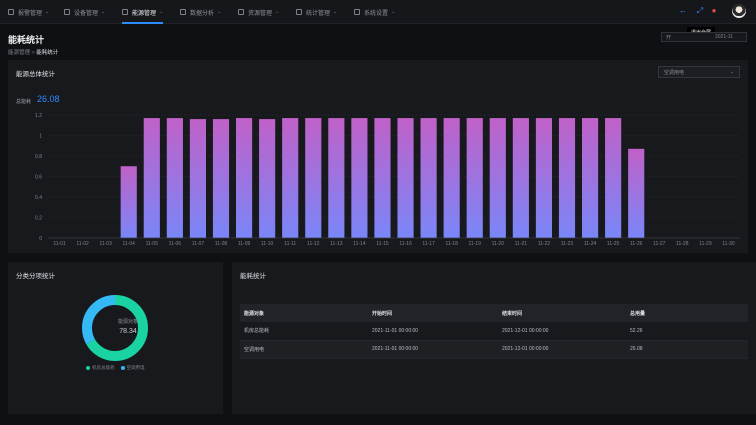  I want to click on donut-center: 能源对象 78.34, so click(128, 326).